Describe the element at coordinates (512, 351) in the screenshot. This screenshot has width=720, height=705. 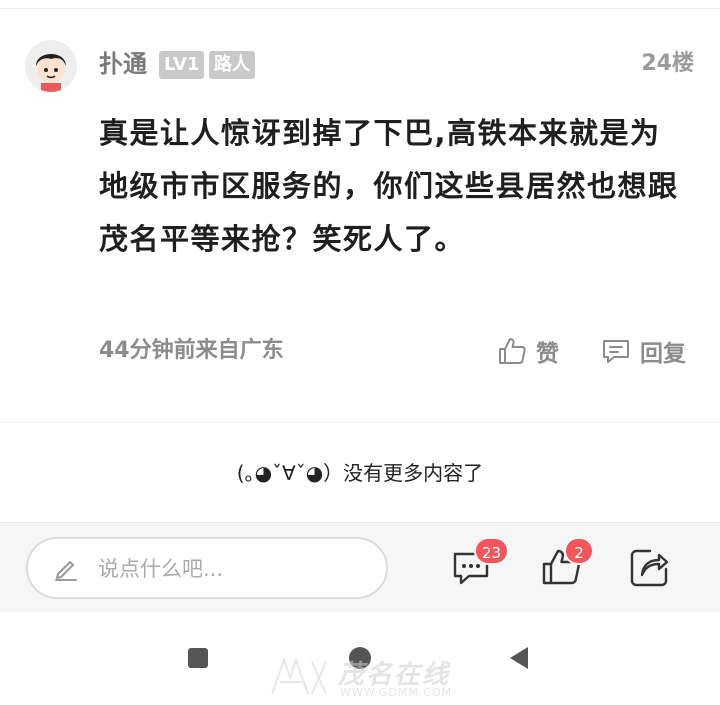
I see `thumbs-up-icon` at that location.